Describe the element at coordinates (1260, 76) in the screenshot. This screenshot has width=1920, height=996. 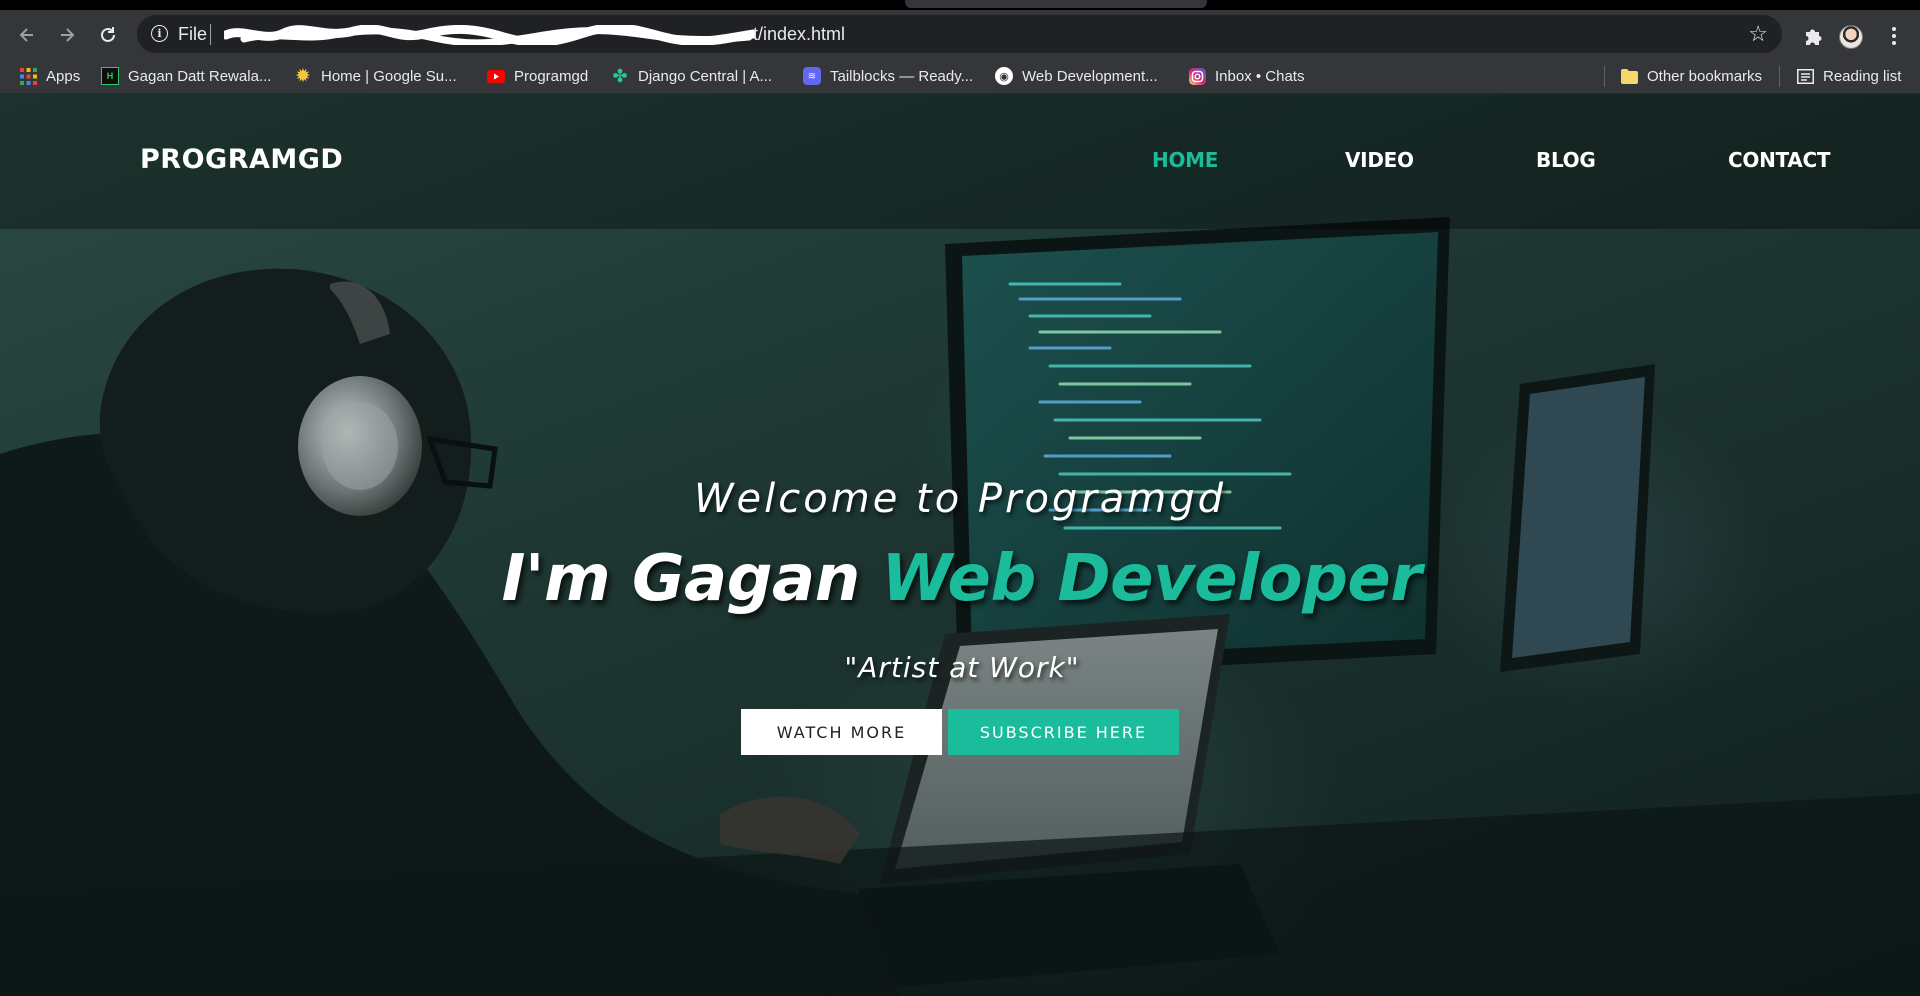
I see `bookmark-label: Inbox • Chats` at that location.